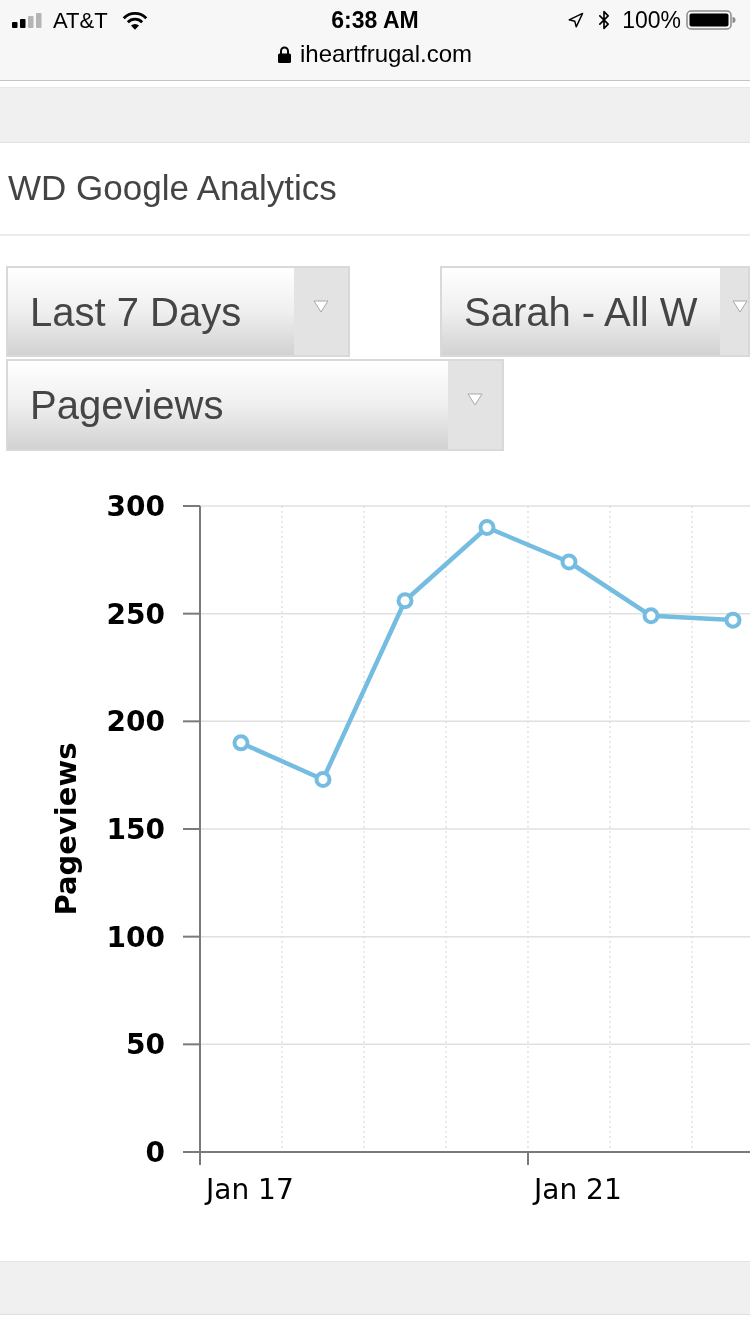 This screenshot has width=750, height=1334. Describe the element at coordinates (134, 20) in the screenshot. I see `wifi-icon` at that location.